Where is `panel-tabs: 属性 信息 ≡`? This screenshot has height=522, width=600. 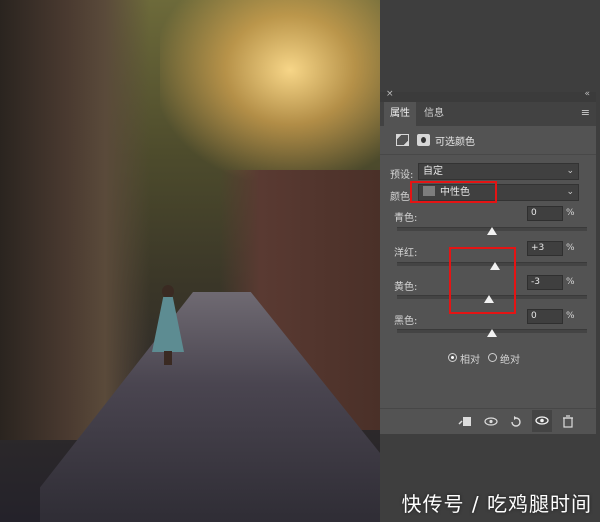 panel-tabs: 属性 信息 ≡ is located at coordinates (488, 114).